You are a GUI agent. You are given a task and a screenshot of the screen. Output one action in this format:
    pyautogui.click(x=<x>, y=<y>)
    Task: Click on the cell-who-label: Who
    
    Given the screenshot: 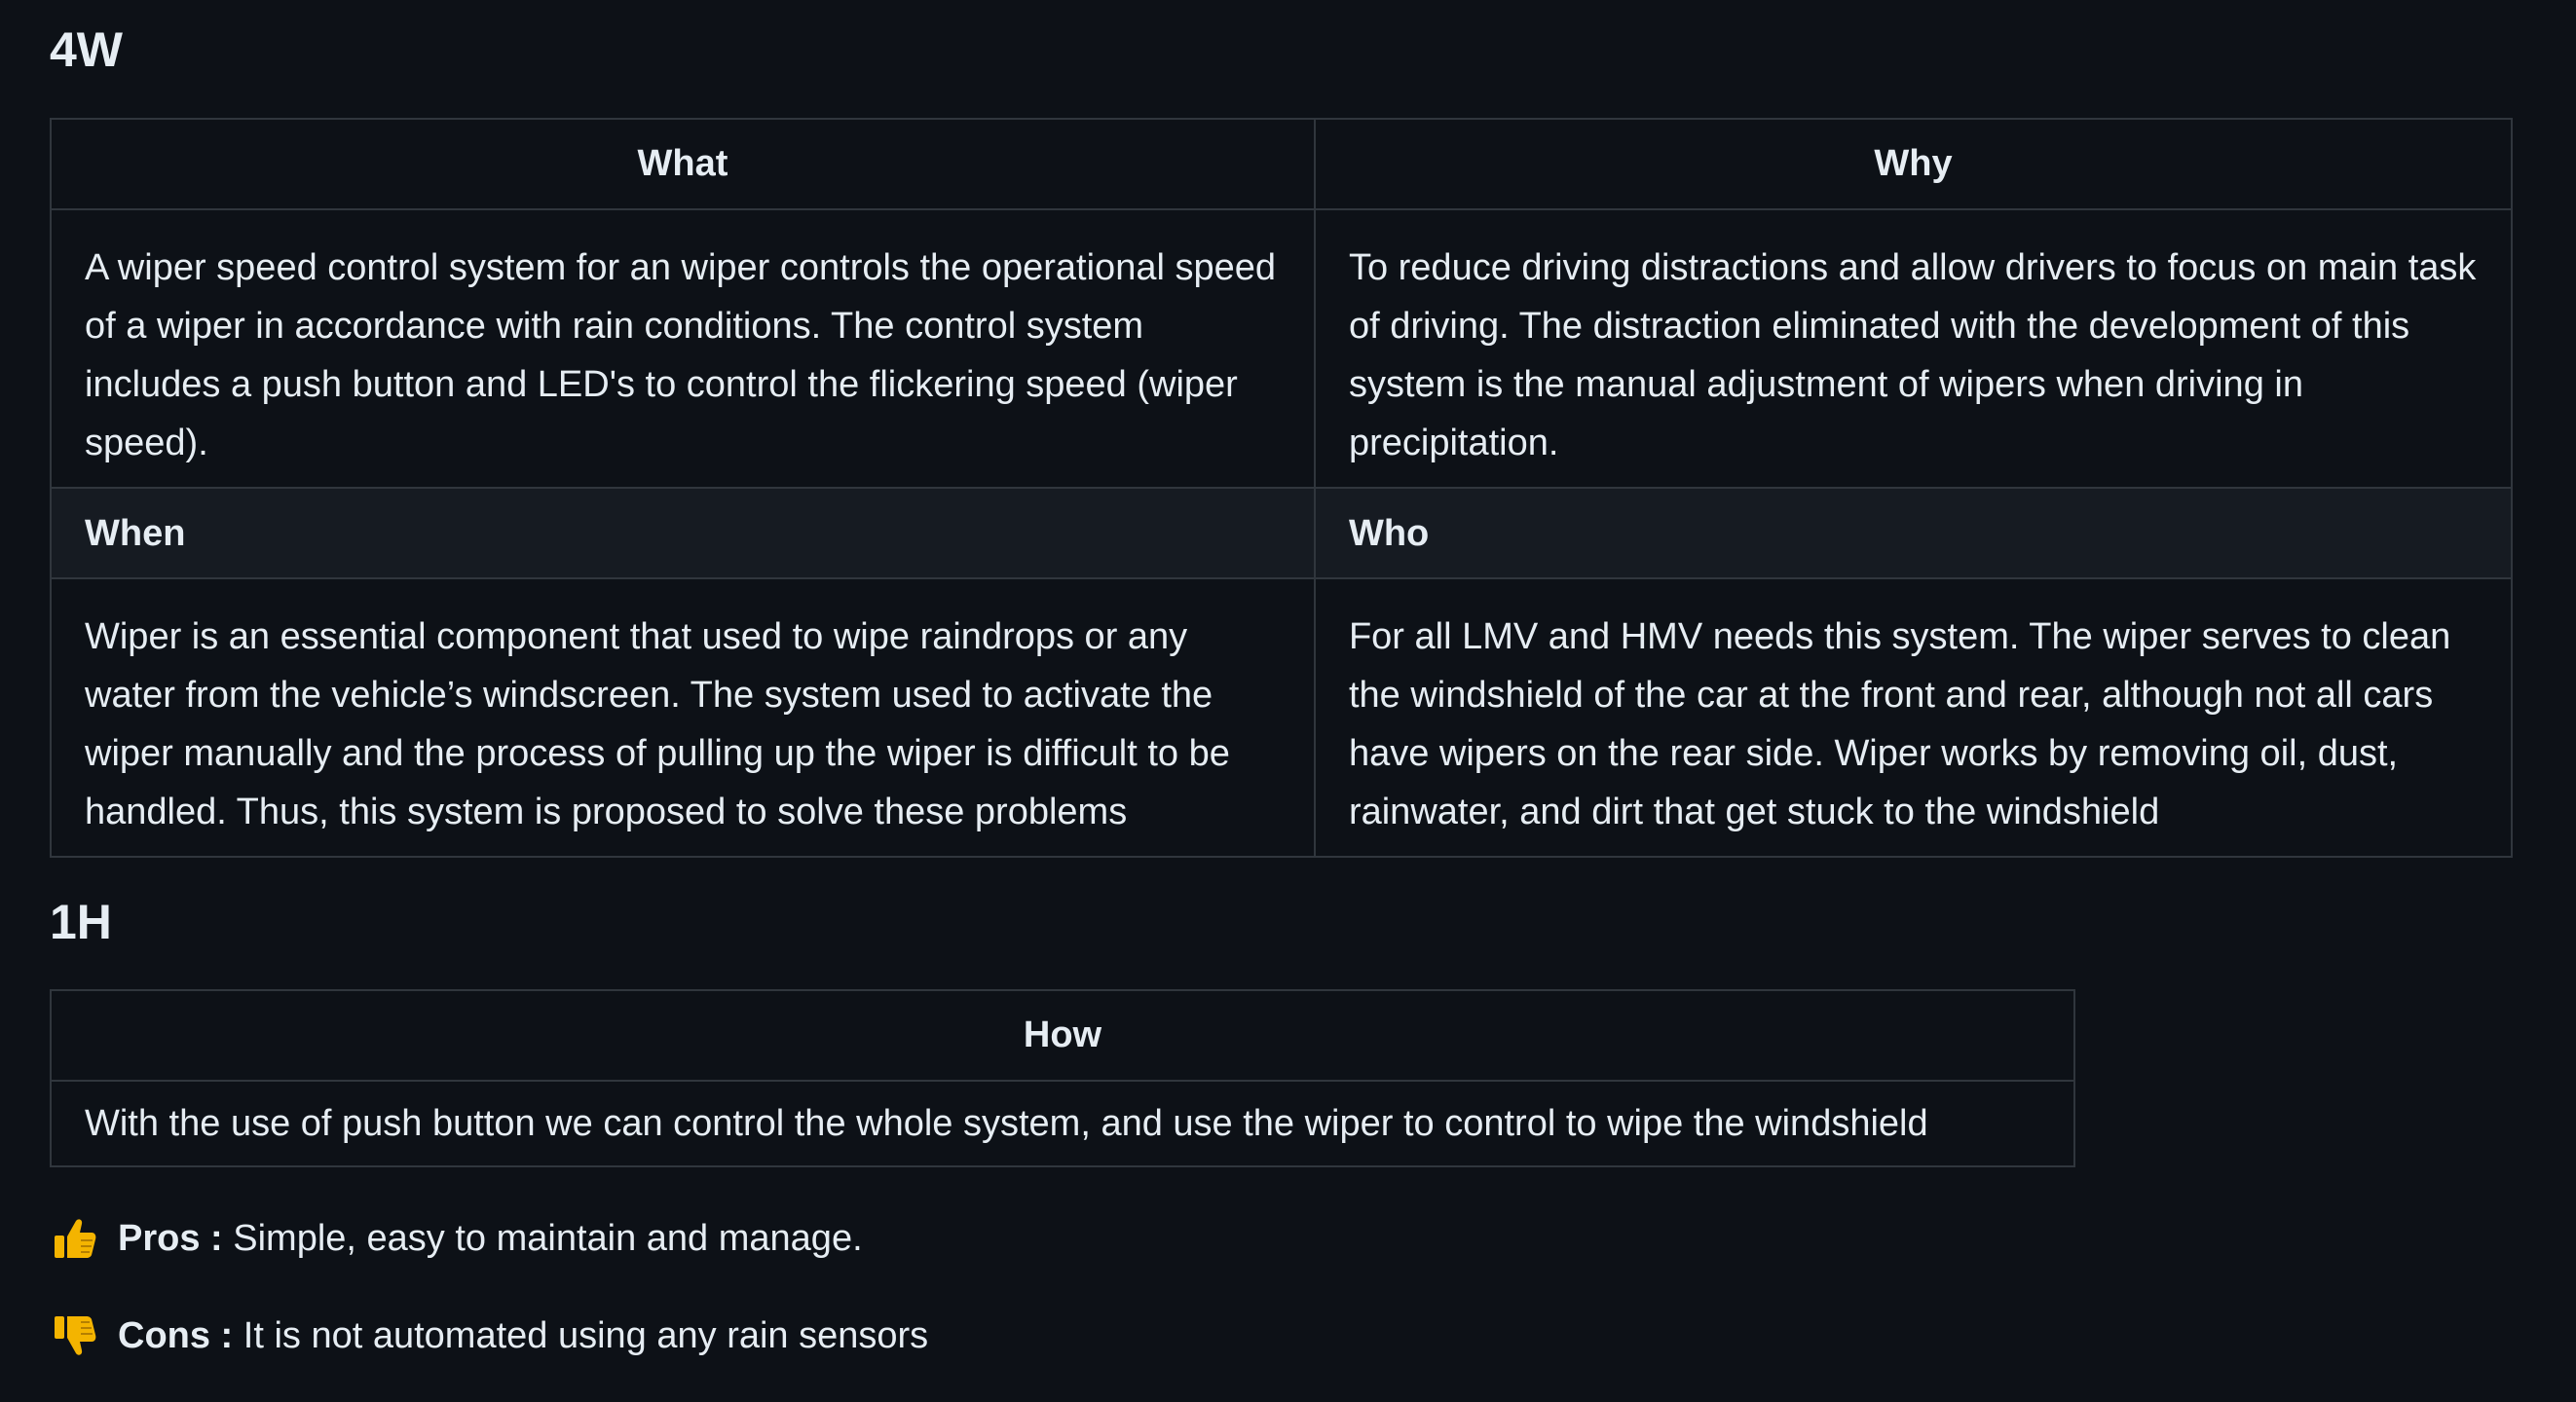 What is the action you would take?
    pyautogui.click(x=1913, y=533)
    